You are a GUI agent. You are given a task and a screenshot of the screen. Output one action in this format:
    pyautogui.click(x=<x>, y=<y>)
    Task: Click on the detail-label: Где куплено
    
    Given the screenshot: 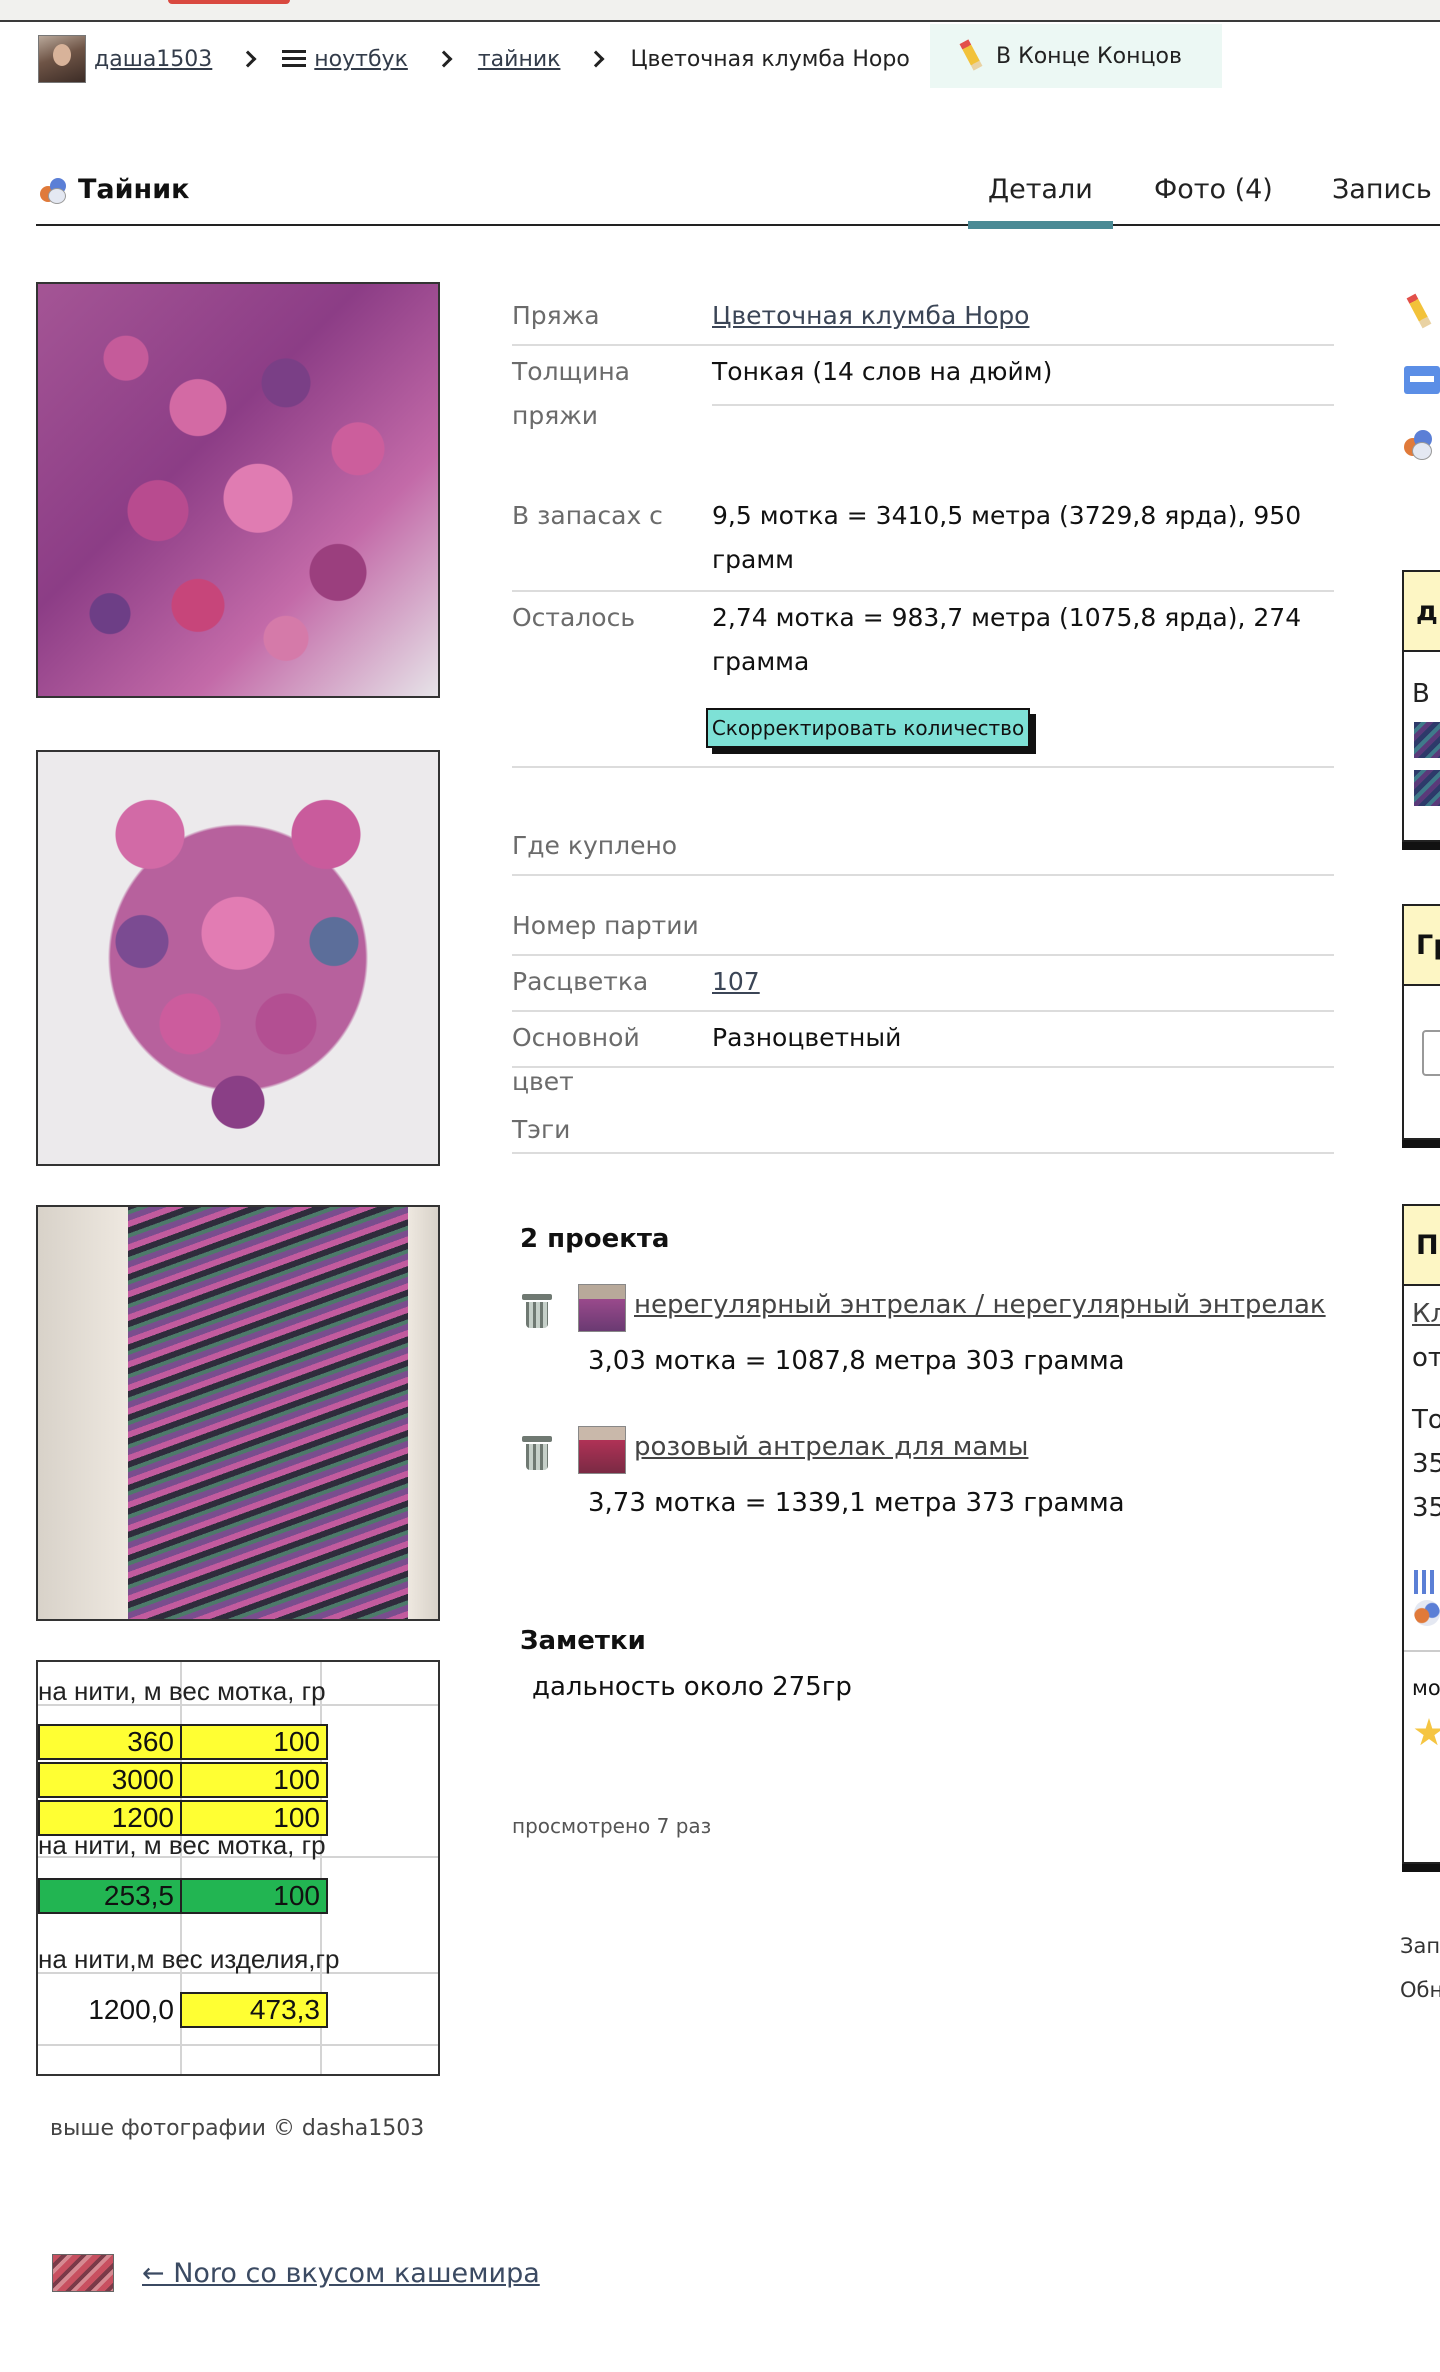 What is the action you would take?
    pyautogui.click(x=595, y=845)
    